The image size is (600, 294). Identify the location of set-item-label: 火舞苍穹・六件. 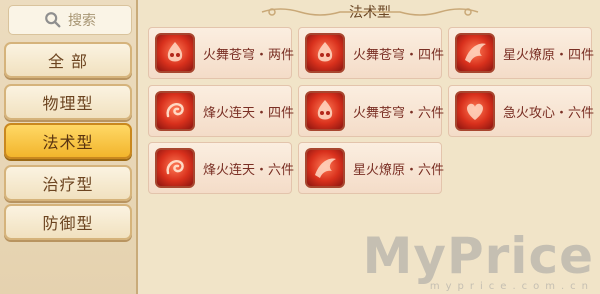
(399, 113).